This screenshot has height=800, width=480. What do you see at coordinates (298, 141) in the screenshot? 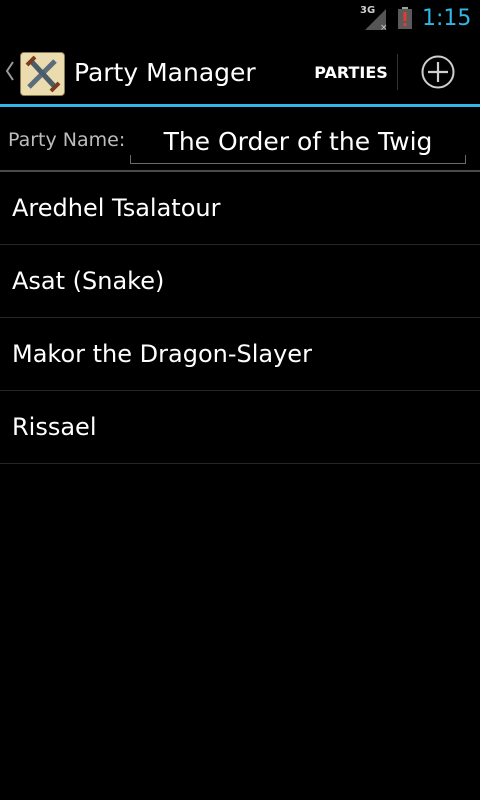
I see `party-name-field` at bounding box center [298, 141].